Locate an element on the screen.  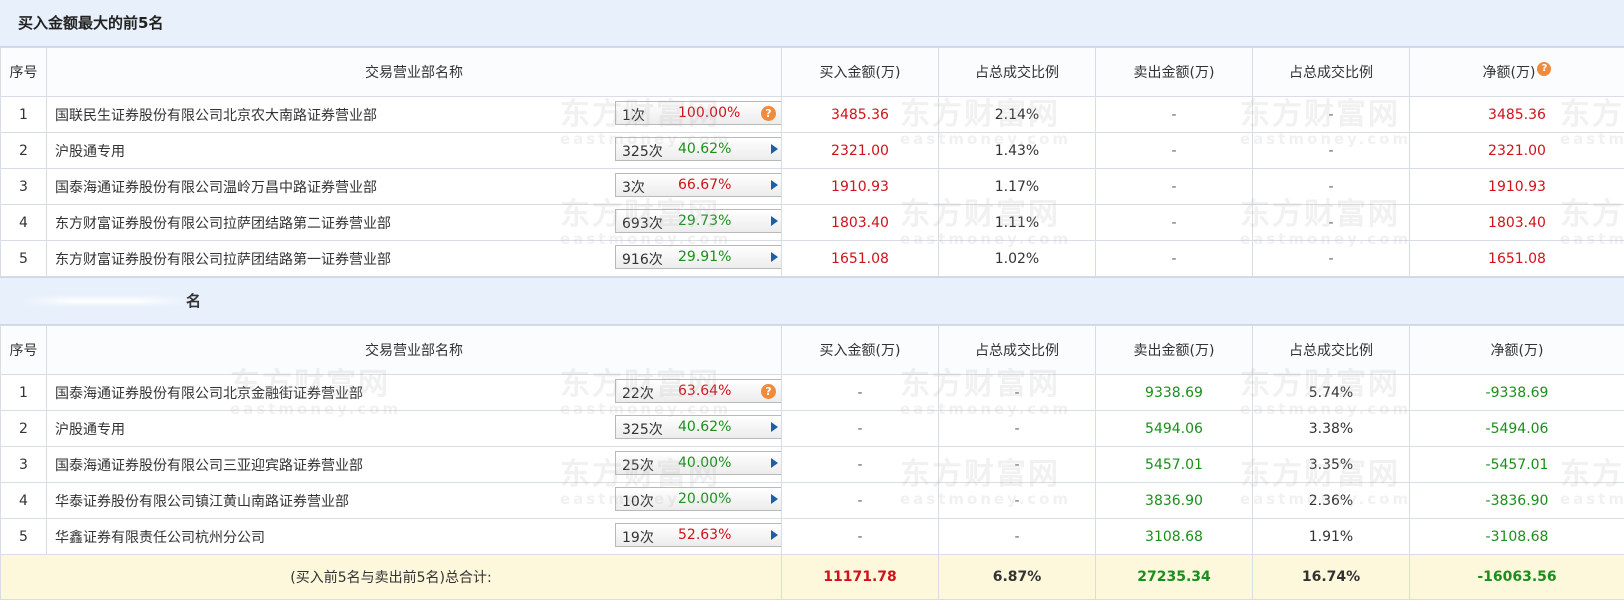
buy-amount: 3485.36 is located at coordinates (860, 115).